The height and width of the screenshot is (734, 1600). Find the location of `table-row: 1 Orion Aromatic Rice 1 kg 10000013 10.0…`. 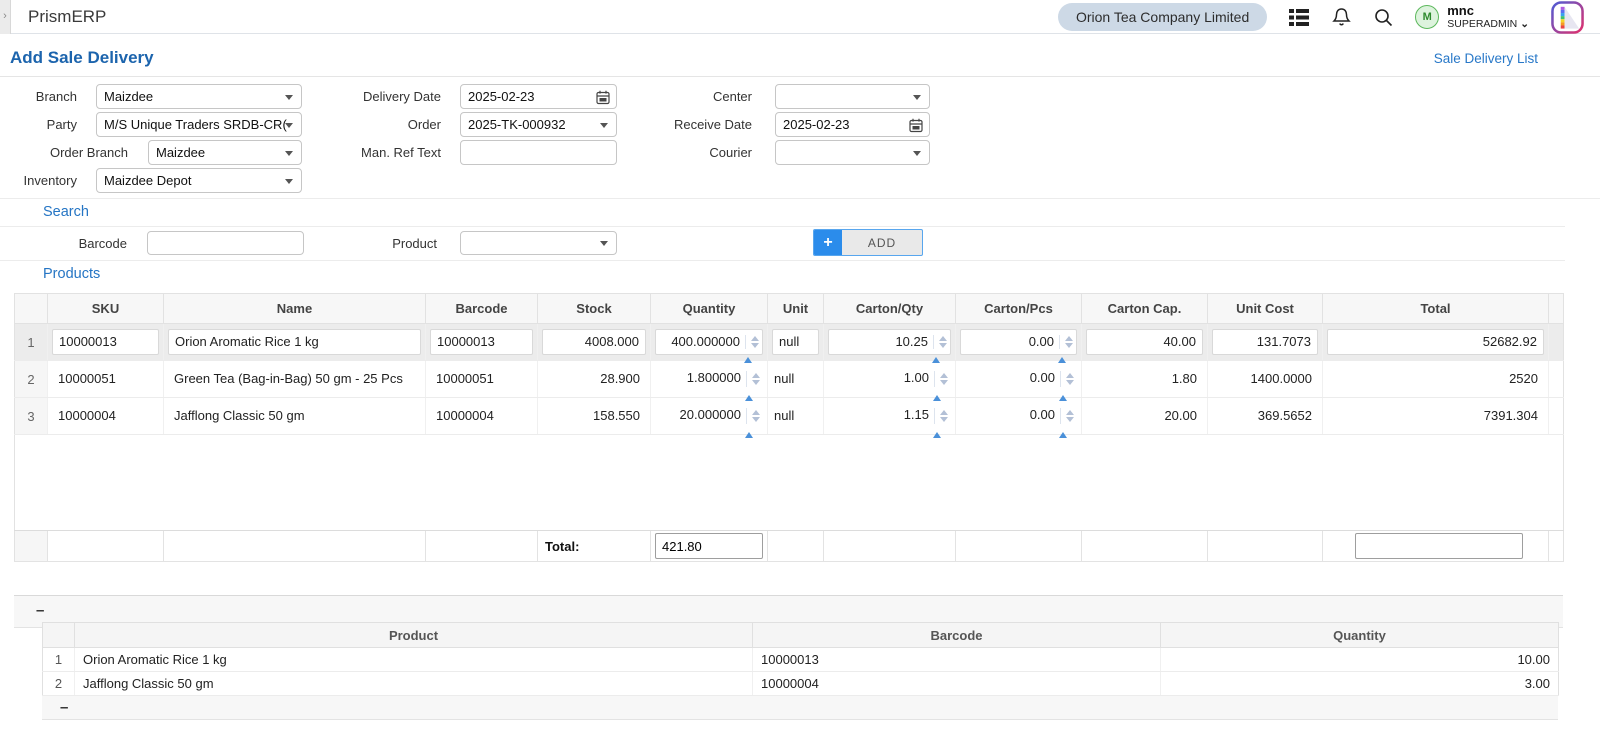

table-row: 1 Orion Aromatic Rice 1 kg 10000013 10.0… is located at coordinates (800, 659).